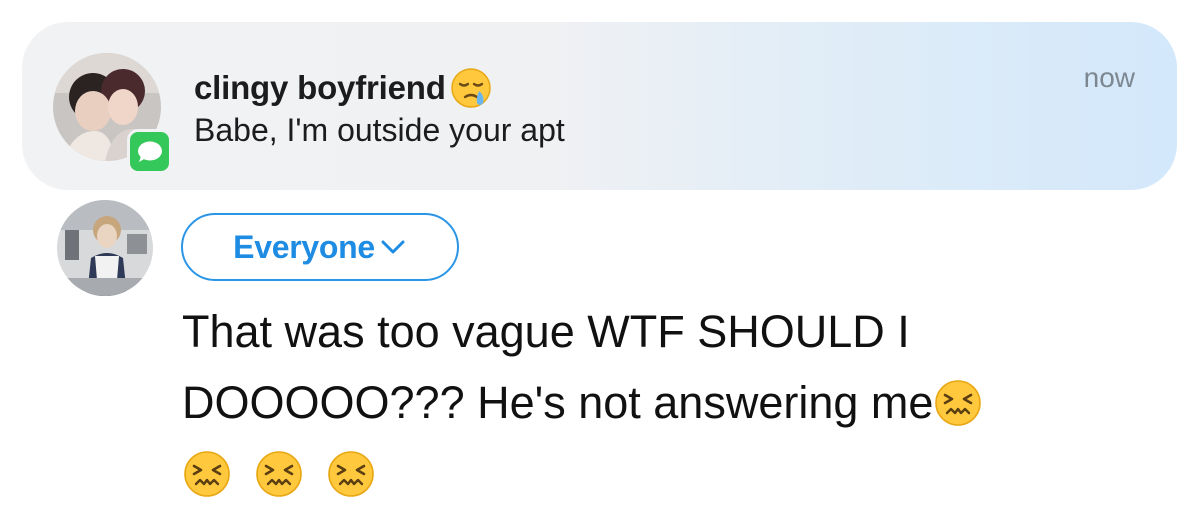  Describe the element at coordinates (677, 473) in the screenshot. I see `emoji-row` at that location.